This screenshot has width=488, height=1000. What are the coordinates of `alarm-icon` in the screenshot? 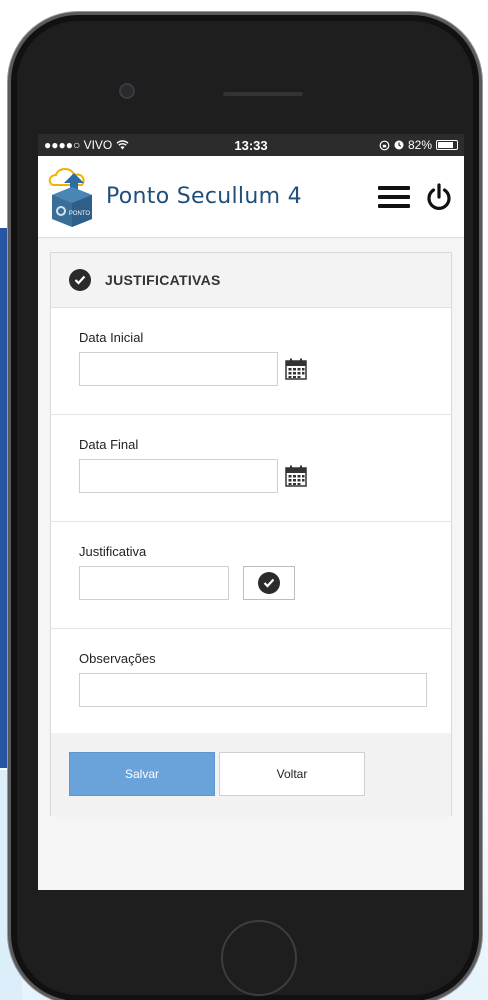 It's located at (399, 145).